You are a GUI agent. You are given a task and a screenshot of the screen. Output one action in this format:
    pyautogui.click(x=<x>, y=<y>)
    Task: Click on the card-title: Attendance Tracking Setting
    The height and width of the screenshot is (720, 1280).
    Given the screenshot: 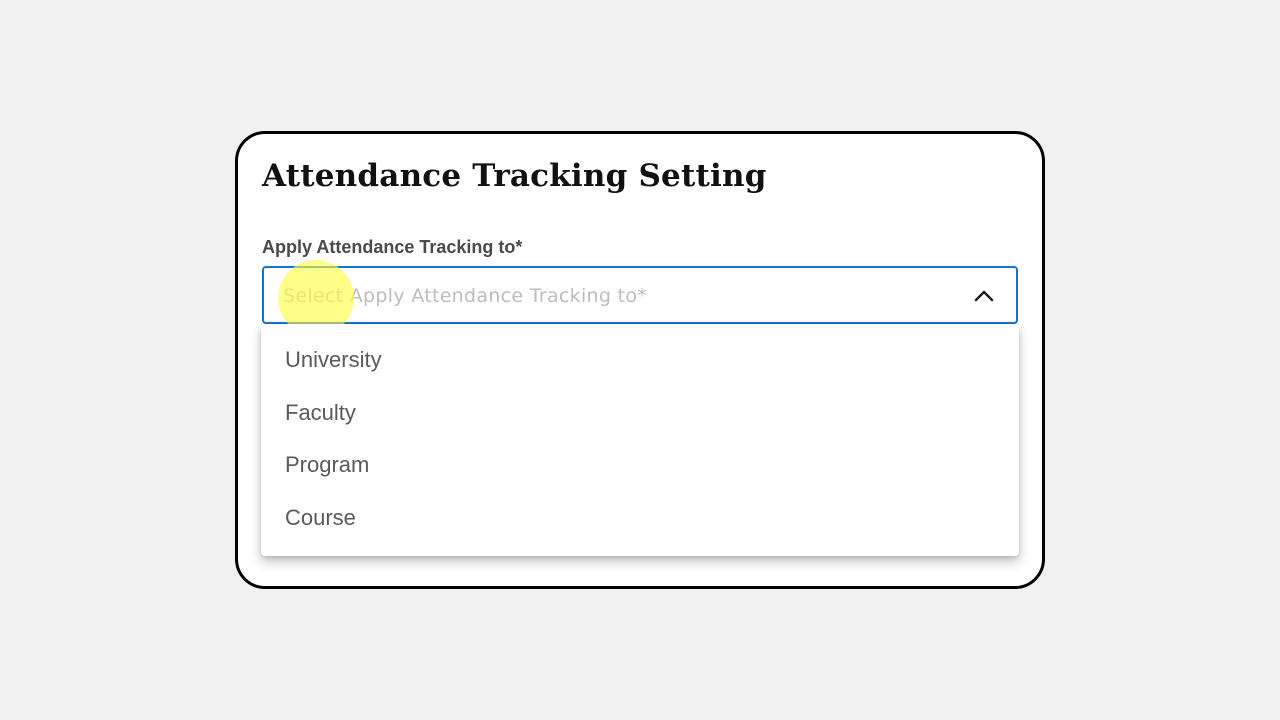 What is the action you would take?
    pyautogui.click(x=514, y=176)
    